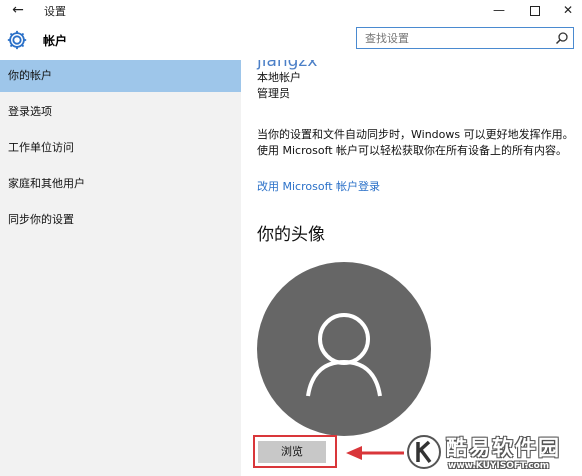  Describe the element at coordinates (55, 11) in the screenshot. I see `window-title: 设置` at that location.